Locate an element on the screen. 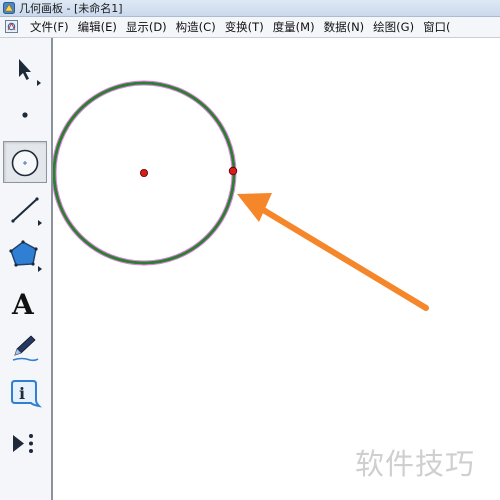 This screenshot has height=500, width=500. custom-tools is located at coordinates (26, 445).